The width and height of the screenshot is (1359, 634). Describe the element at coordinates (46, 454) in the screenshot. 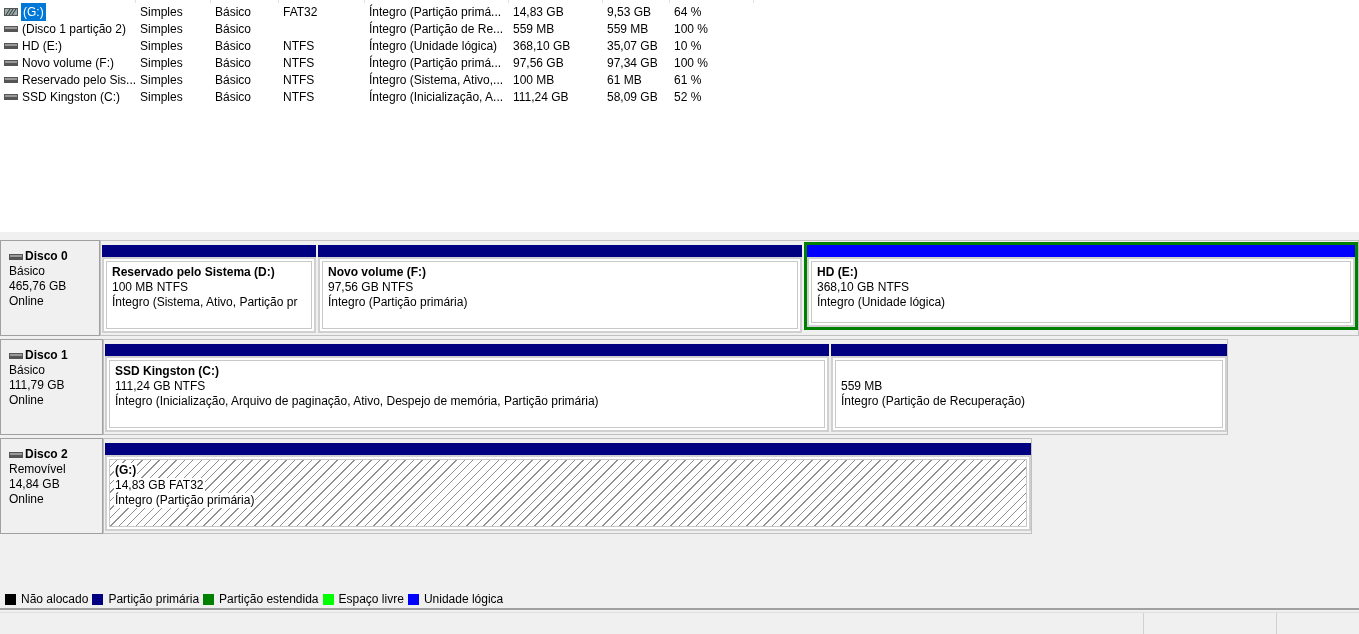

I see `disk-name: Disco 2` at that location.